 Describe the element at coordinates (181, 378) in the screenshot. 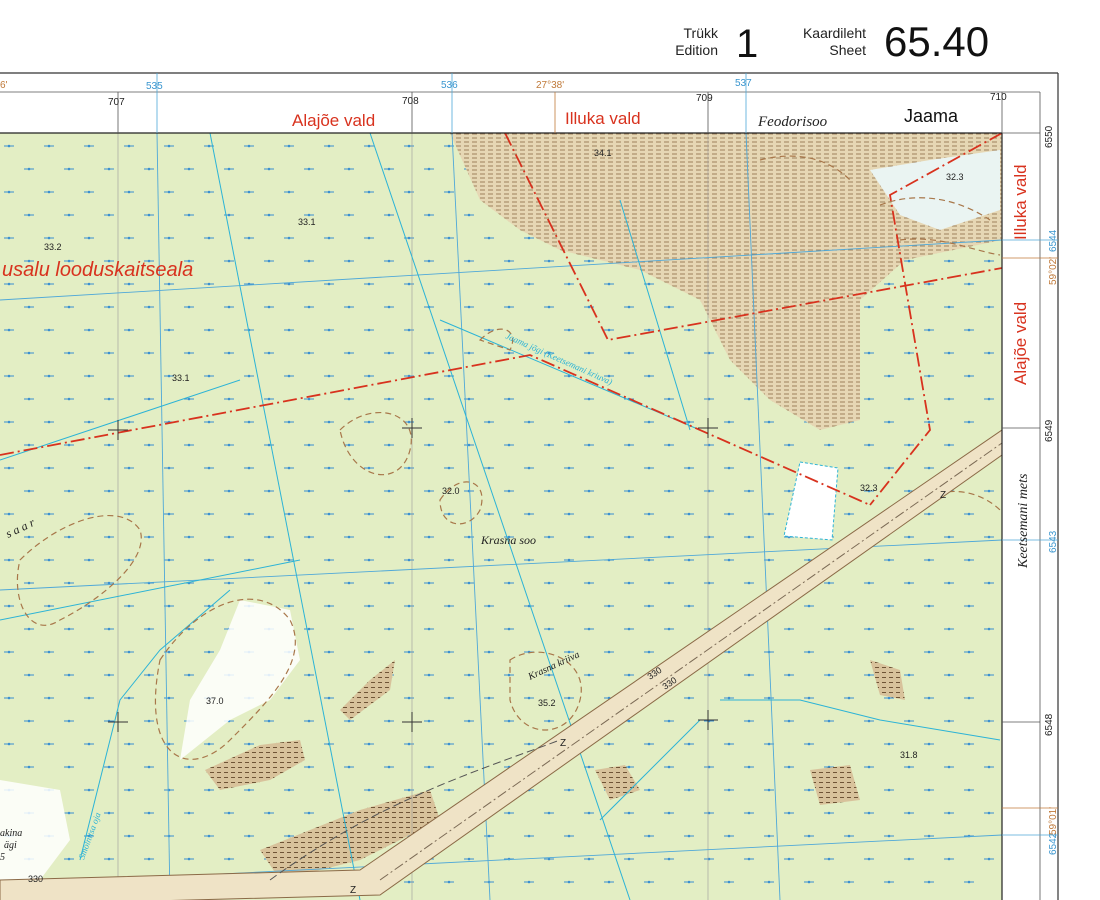

I see `elevation-e4: 33.1` at that location.